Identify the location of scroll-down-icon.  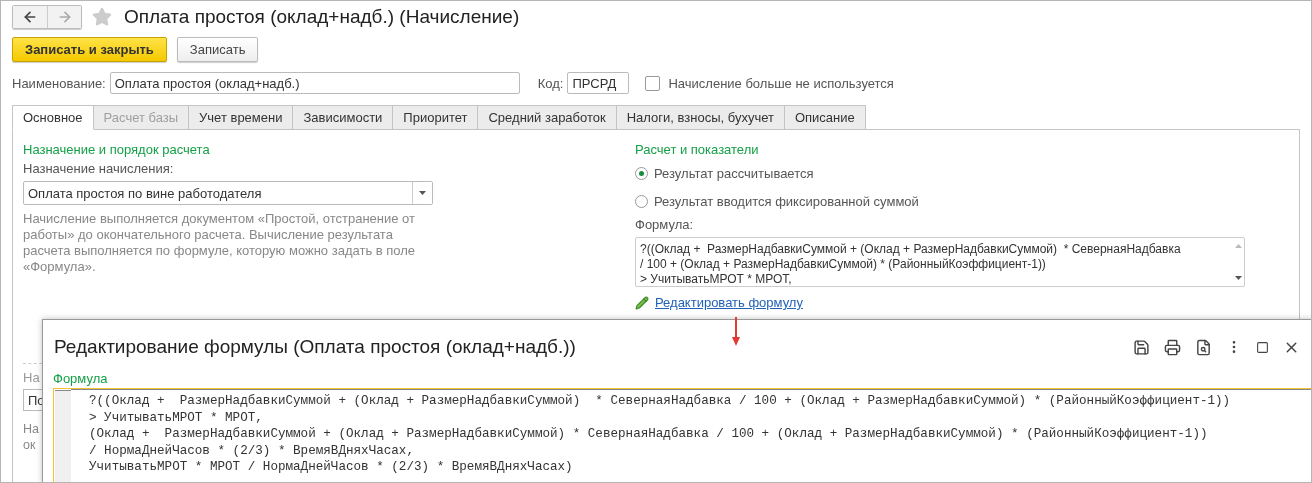
(1238, 278).